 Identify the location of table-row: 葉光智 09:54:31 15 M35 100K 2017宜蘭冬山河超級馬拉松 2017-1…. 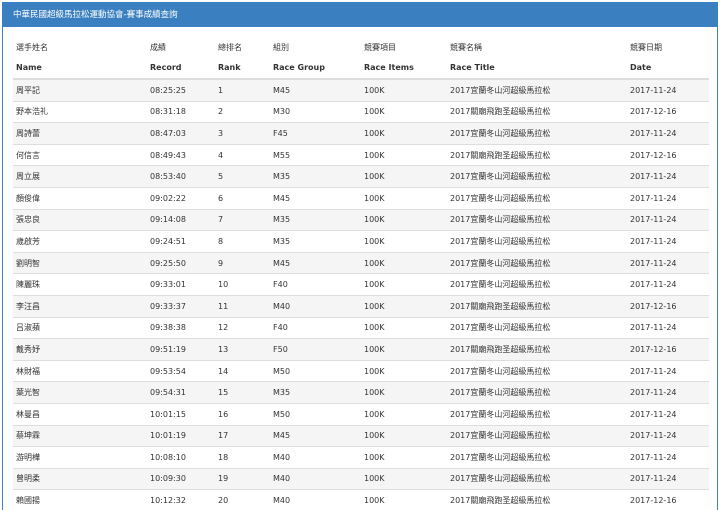
(361, 392).